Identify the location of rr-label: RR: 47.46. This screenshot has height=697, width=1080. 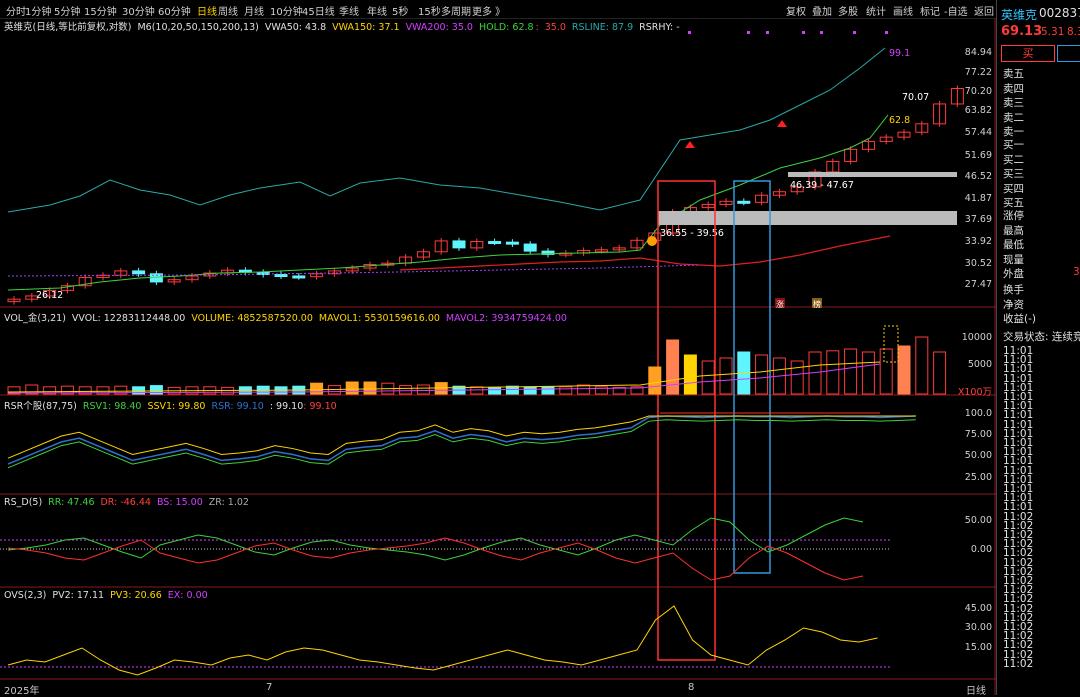
(71, 502).